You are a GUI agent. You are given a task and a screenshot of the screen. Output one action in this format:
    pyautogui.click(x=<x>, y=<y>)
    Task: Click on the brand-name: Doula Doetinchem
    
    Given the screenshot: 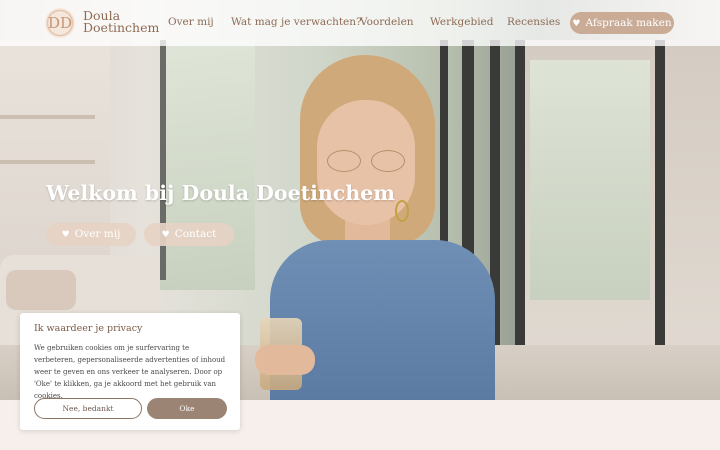 What is the action you would take?
    pyautogui.click(x=121, y=22)
    